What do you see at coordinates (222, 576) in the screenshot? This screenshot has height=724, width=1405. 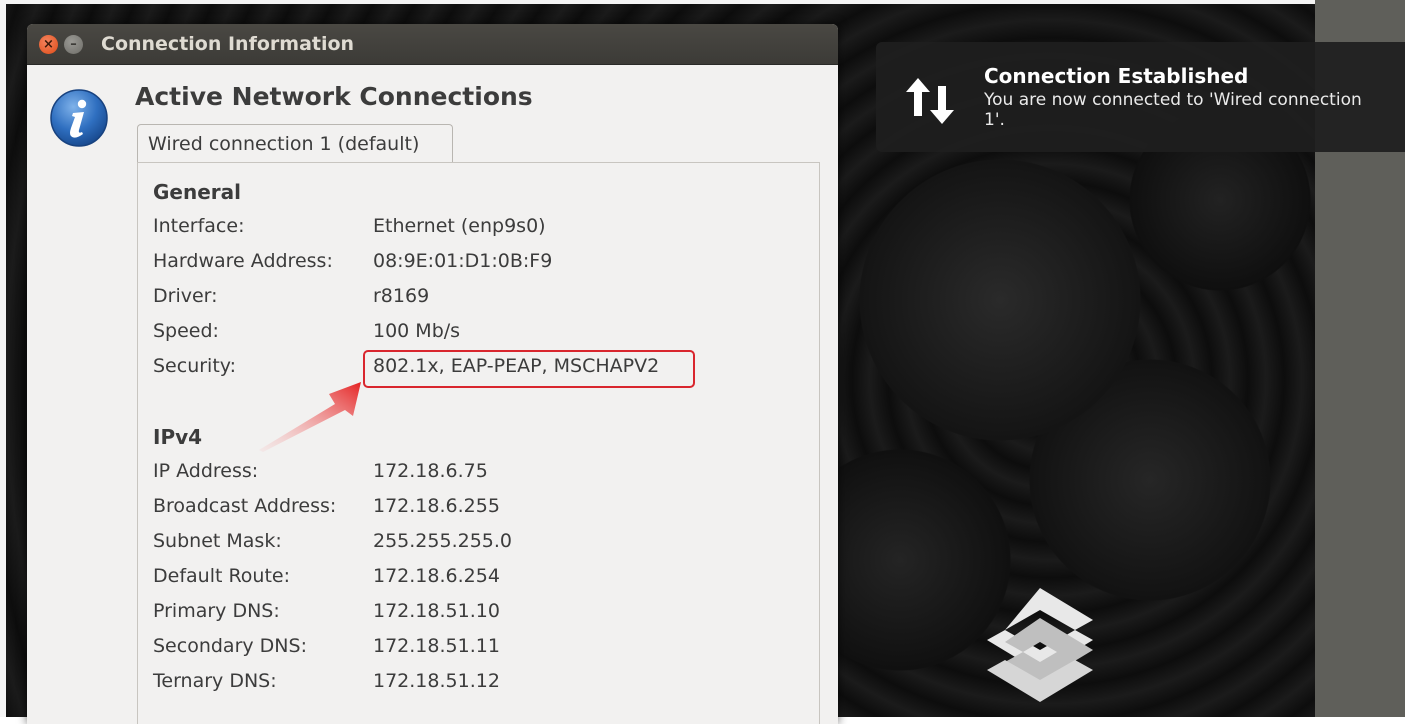 I see `row-label: Default Route:` at bounding box center [222, 576].